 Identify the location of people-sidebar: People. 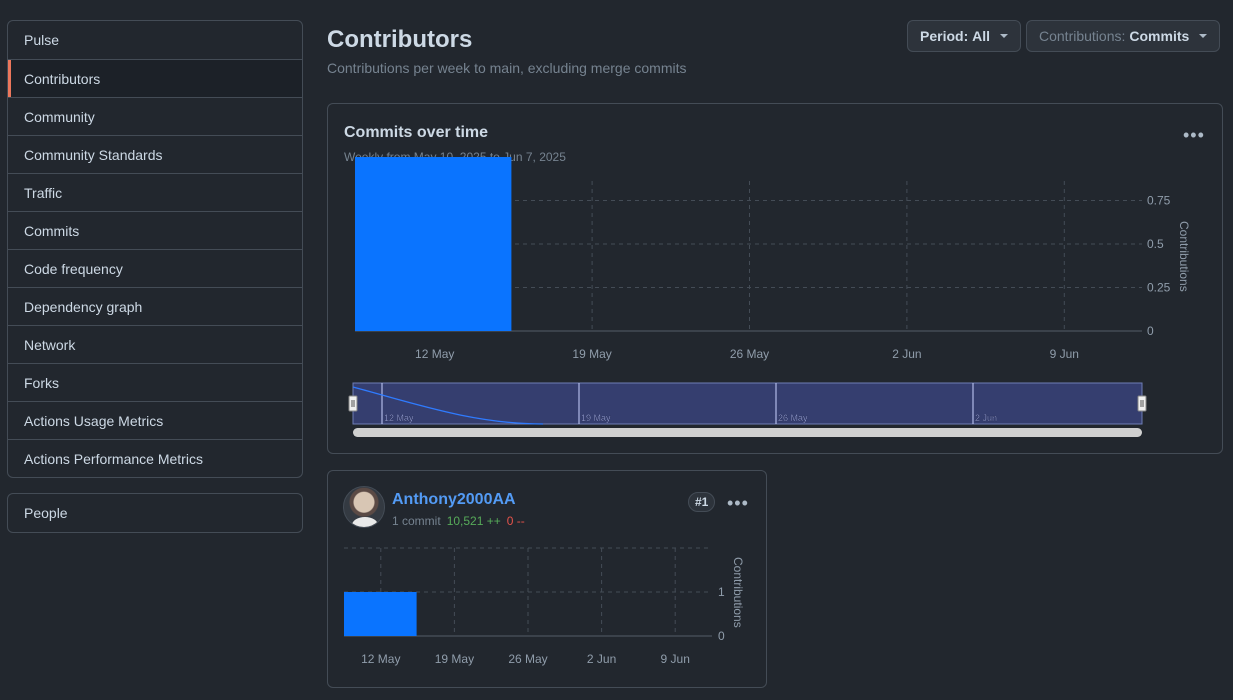
(155, 513).